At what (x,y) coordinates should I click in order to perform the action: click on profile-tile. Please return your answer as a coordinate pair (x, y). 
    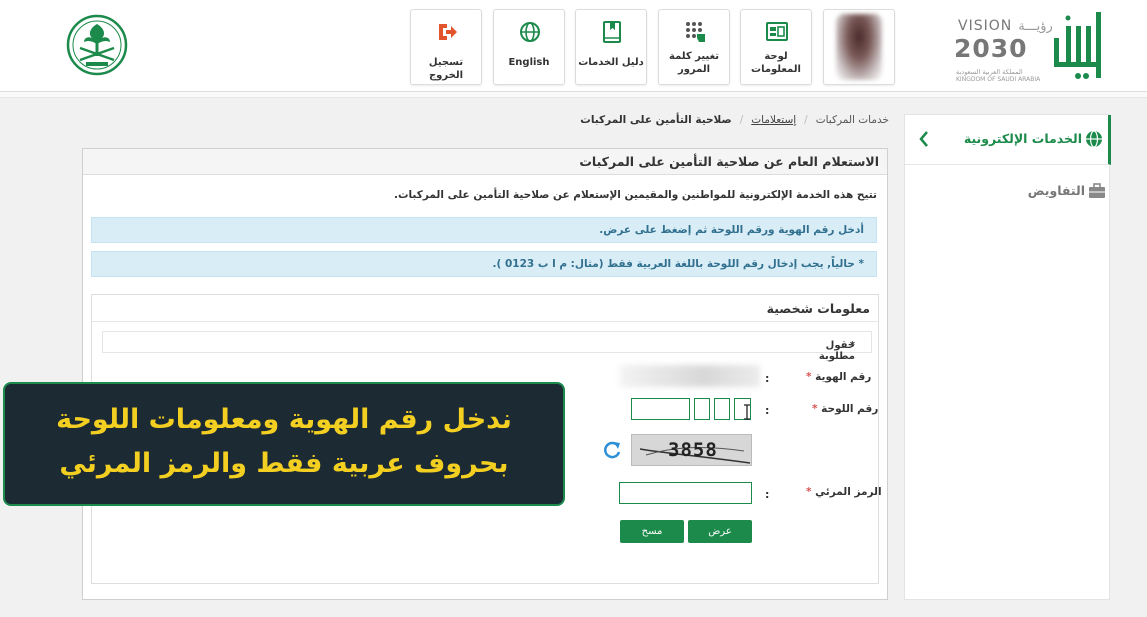
    Looking at the image, I should click on (859, 47).